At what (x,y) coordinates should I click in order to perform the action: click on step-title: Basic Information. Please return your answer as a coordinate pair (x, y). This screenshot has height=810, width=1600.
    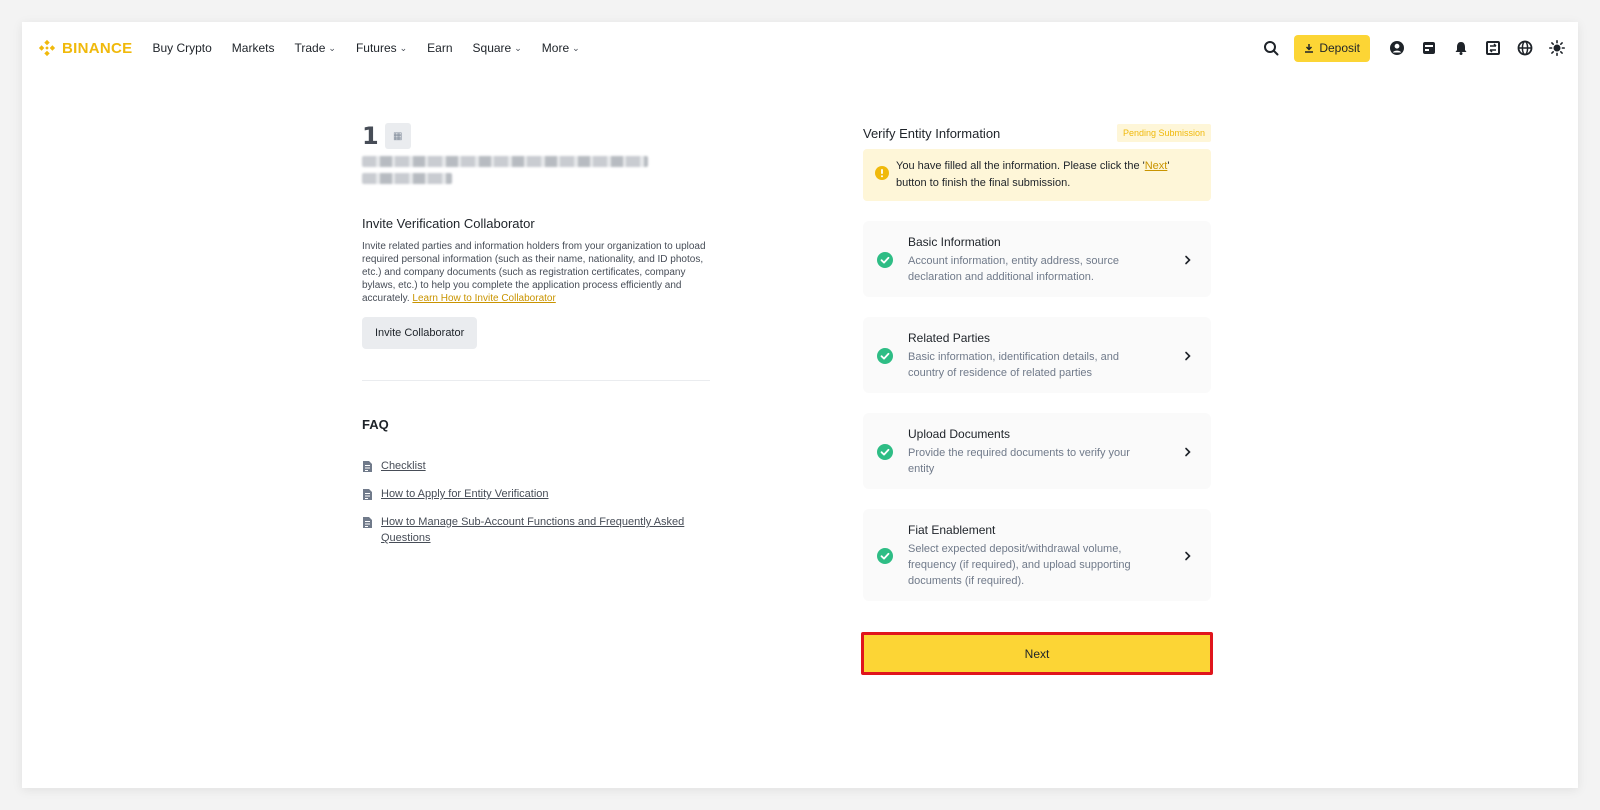
    Looking at the image, I should click on (954, 242).